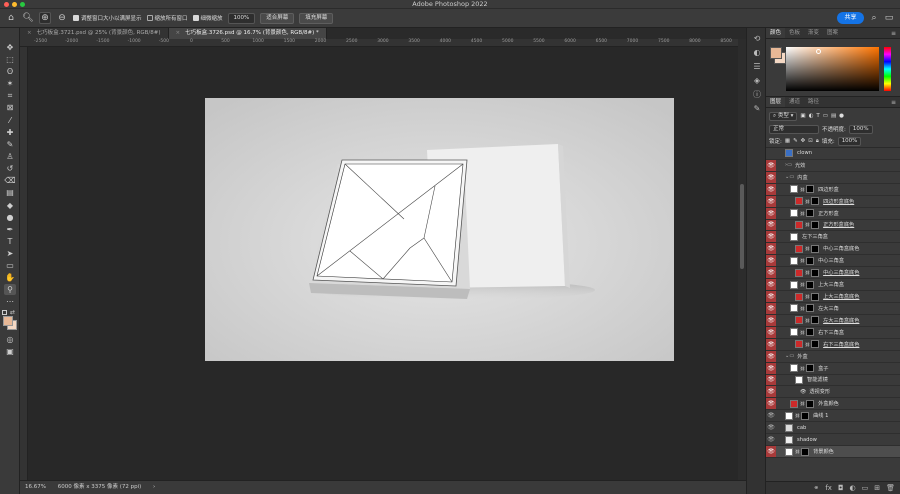  I want to click on layer-row: 👁︎ ⛓ 四边形盒底色, so click(833, 201).